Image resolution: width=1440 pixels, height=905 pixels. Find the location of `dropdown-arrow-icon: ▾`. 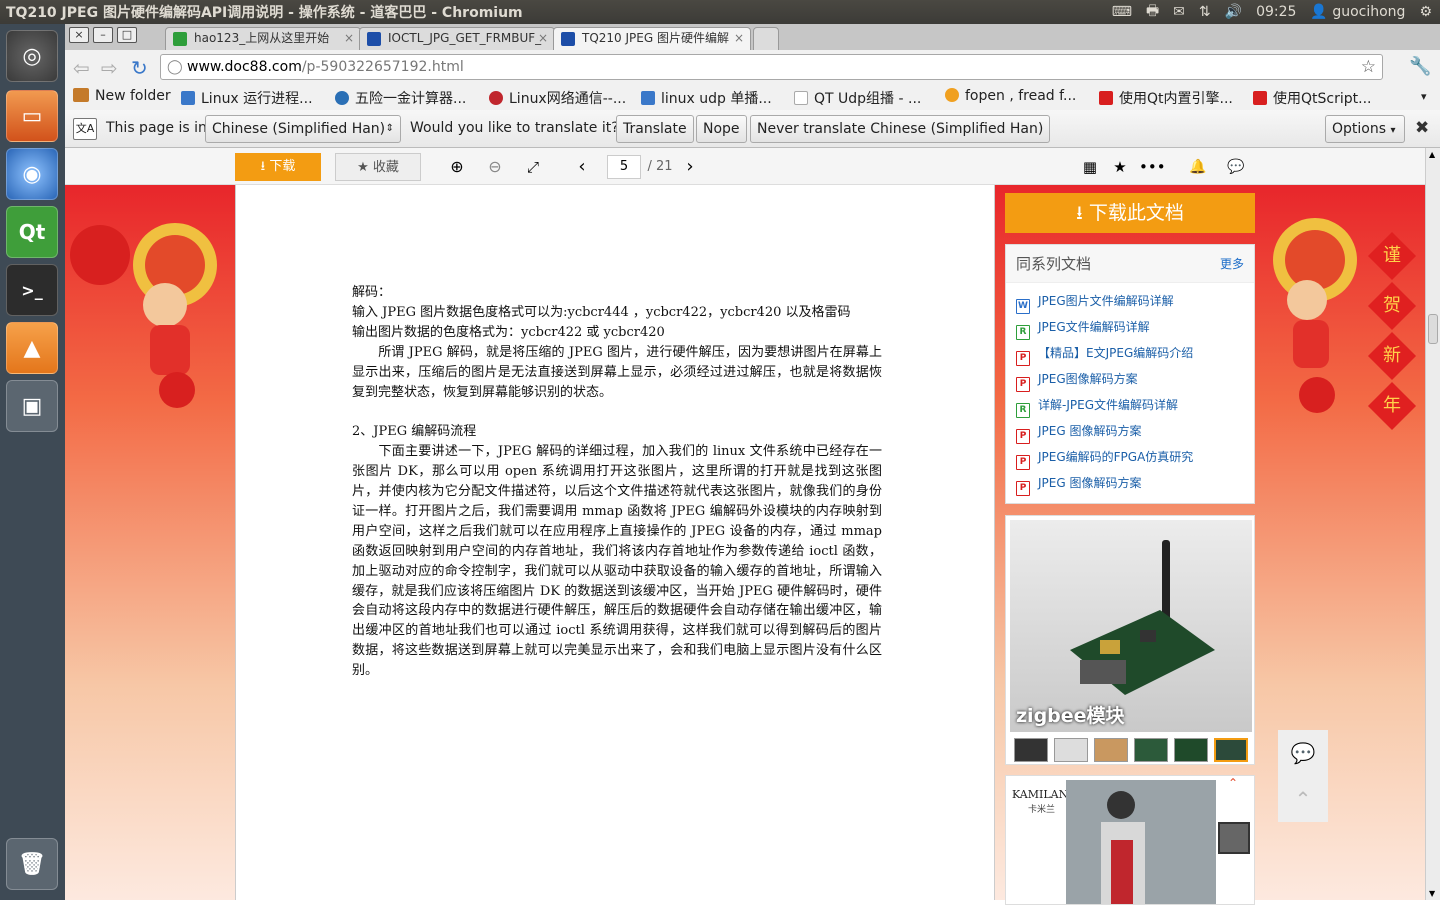

dropdown-arrow-icon: ▾ is located at coordinates (1393, 130).